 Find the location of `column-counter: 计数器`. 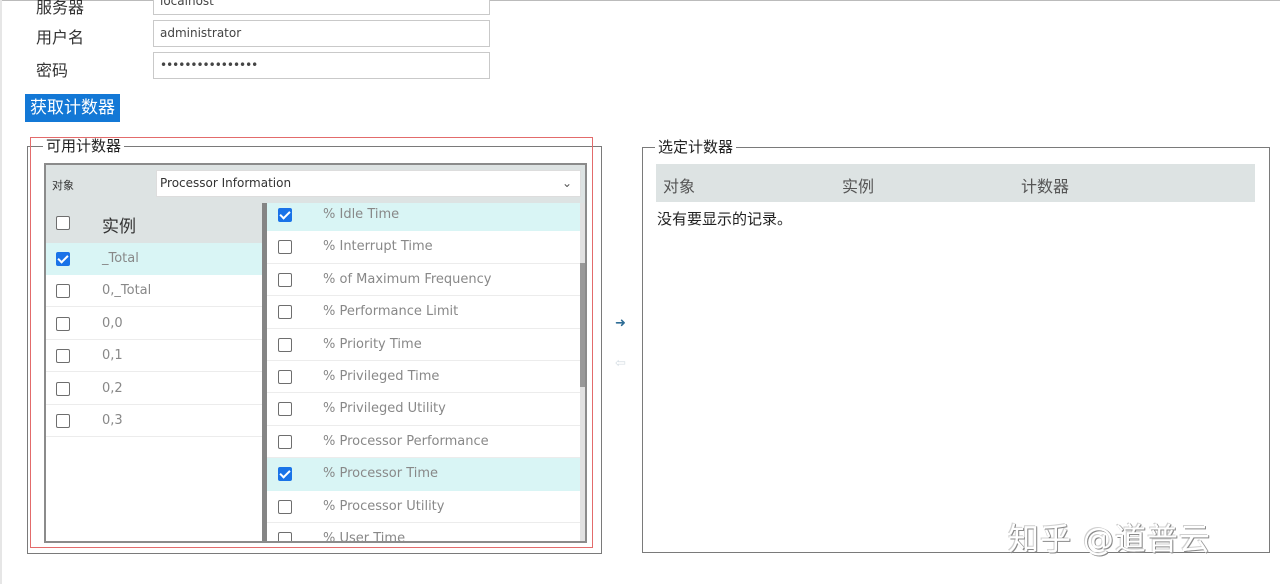

column-counter: 计数器 is located at coordinates (1045, 185).